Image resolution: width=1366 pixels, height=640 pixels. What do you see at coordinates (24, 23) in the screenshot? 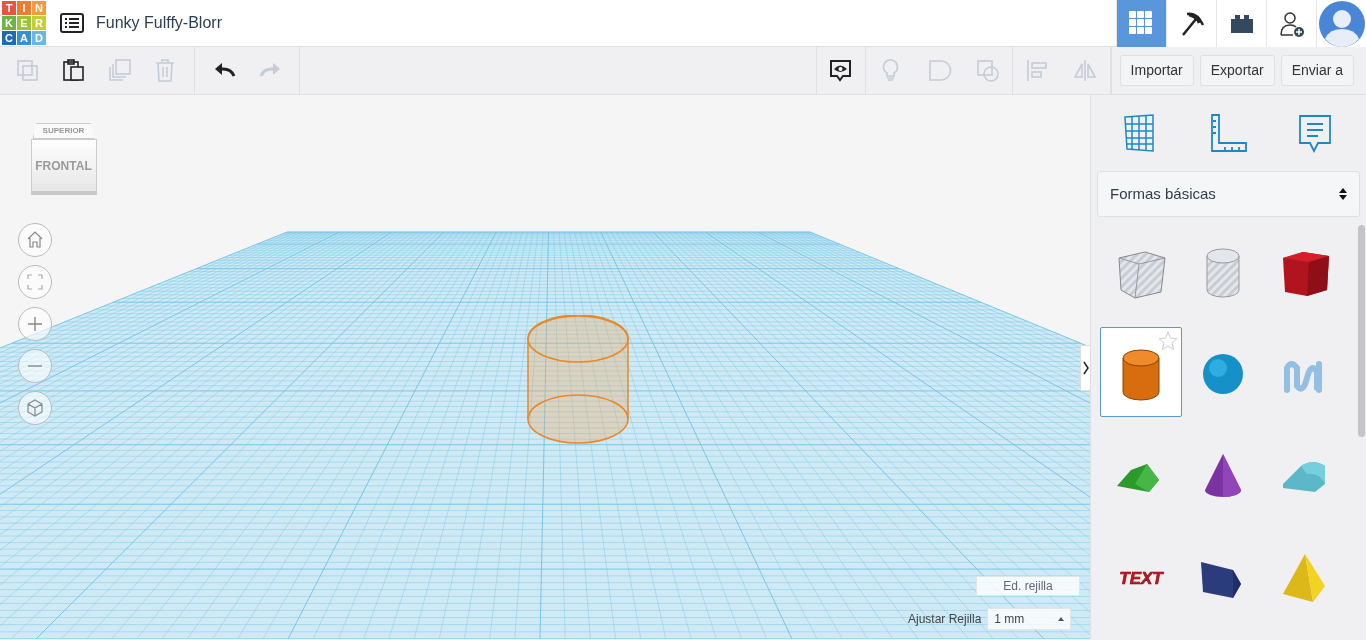
I see `logo-letter: E` at bounding box center [24, 23].